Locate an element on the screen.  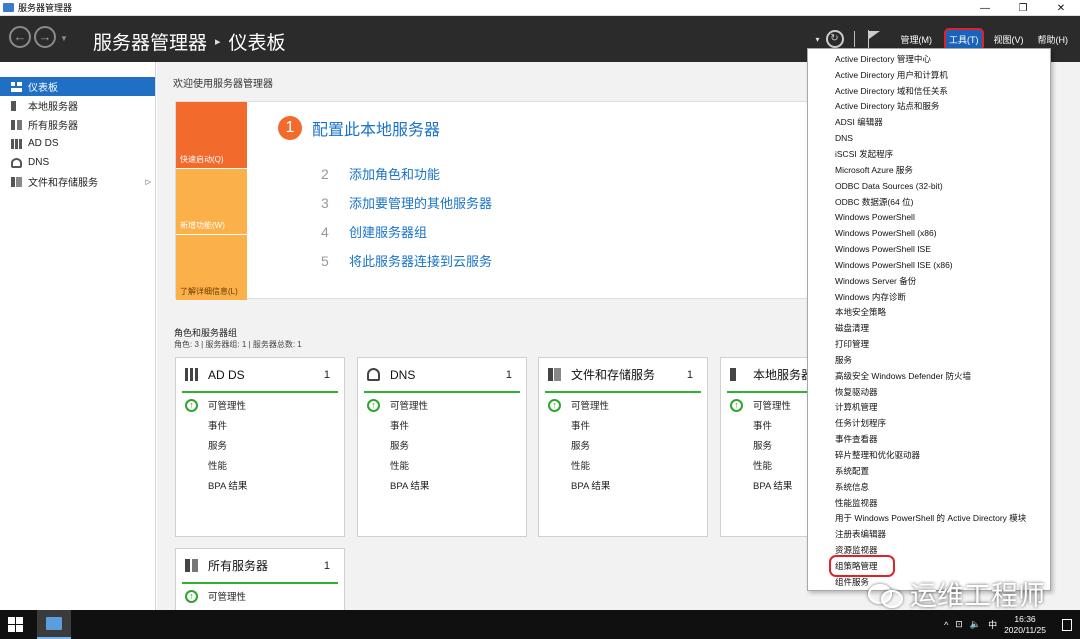
sidebar-item-label: 文件和存储服务 is located at coordinates (63, 183).